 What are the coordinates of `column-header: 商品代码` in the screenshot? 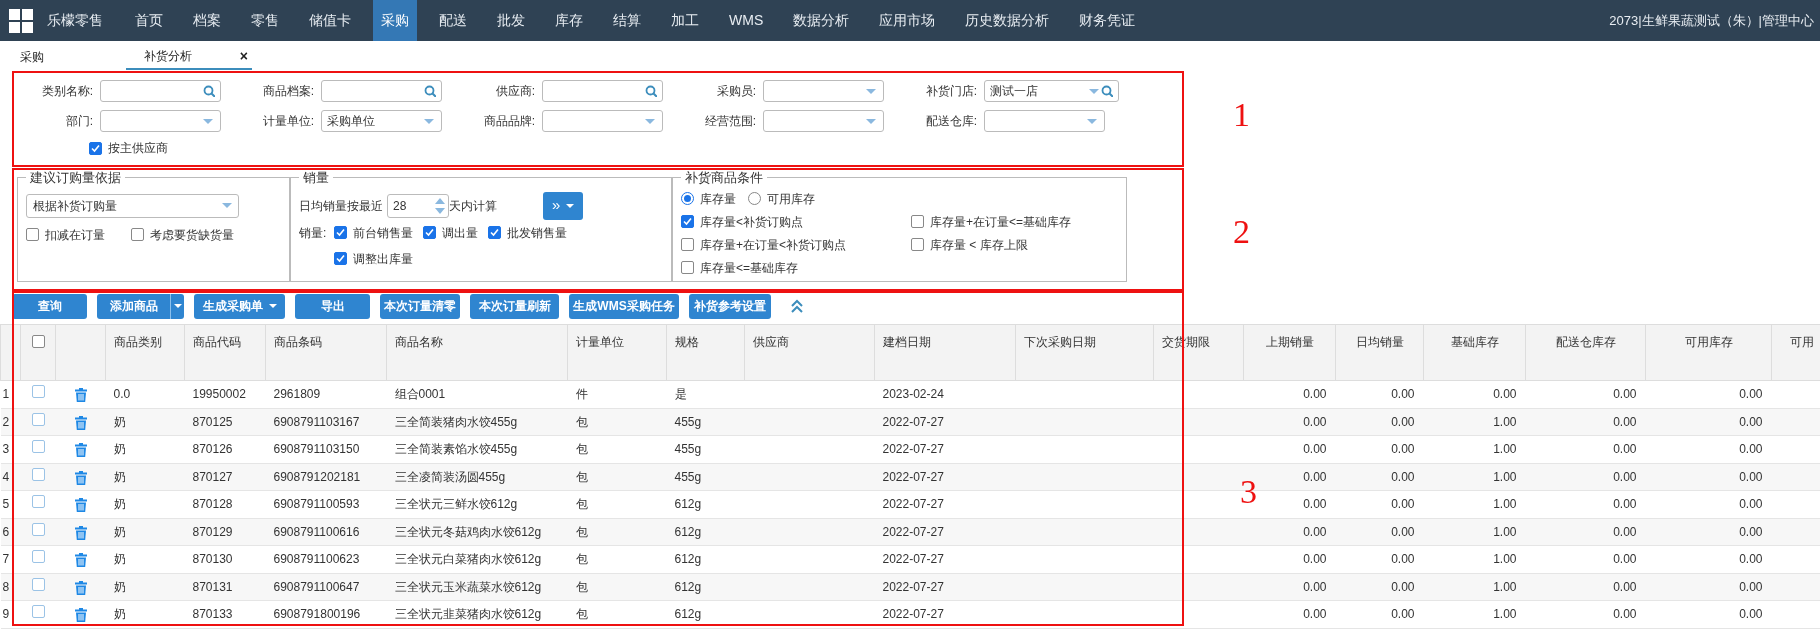 It's located at (217, 342).